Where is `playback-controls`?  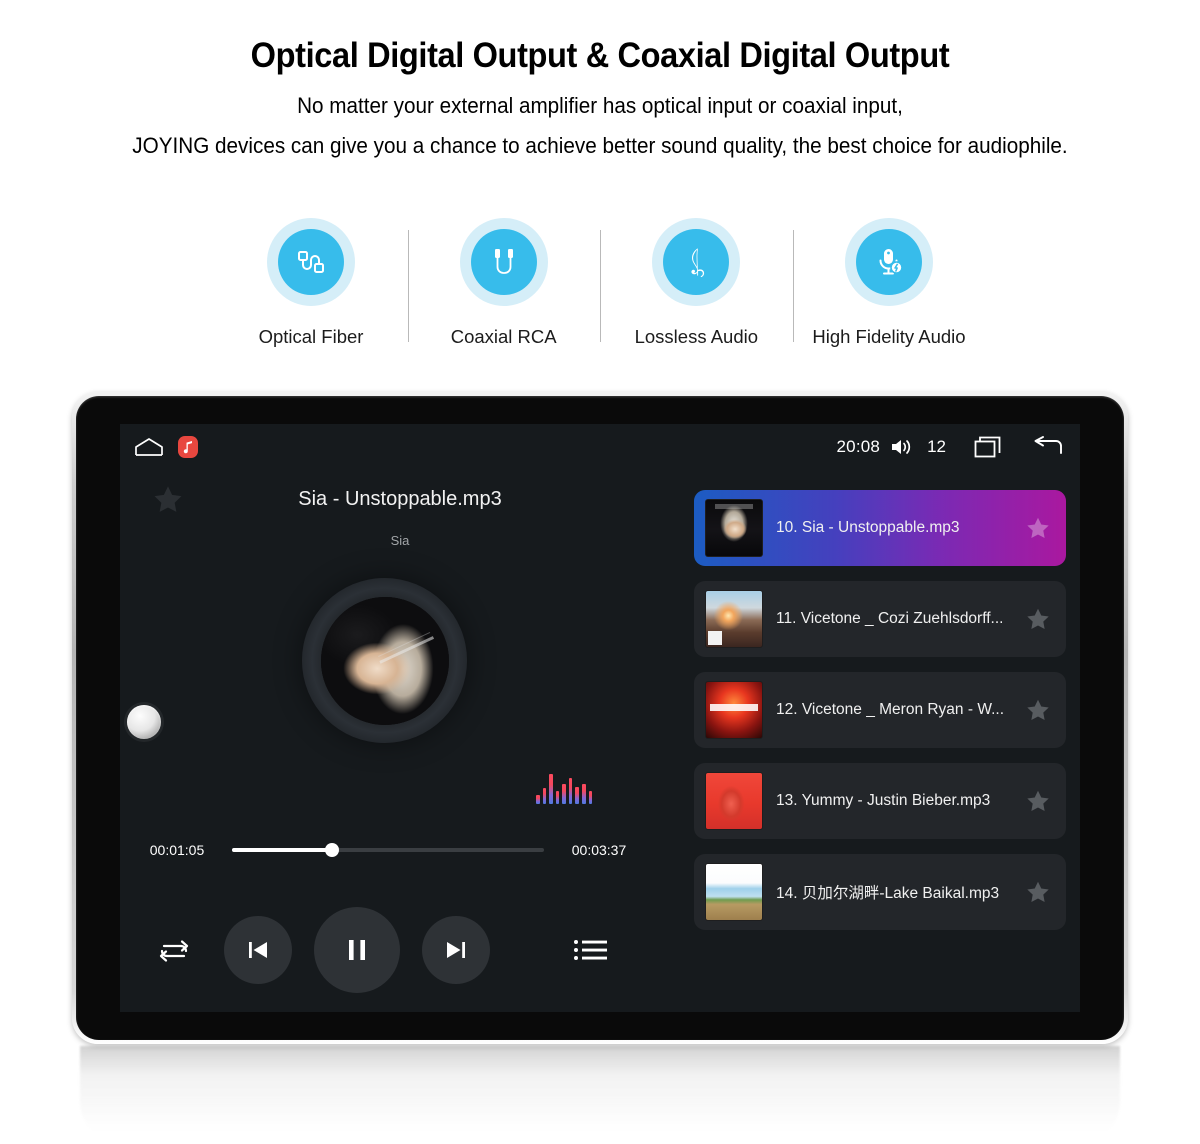 playback-controls is located at coordinates (380, 950).